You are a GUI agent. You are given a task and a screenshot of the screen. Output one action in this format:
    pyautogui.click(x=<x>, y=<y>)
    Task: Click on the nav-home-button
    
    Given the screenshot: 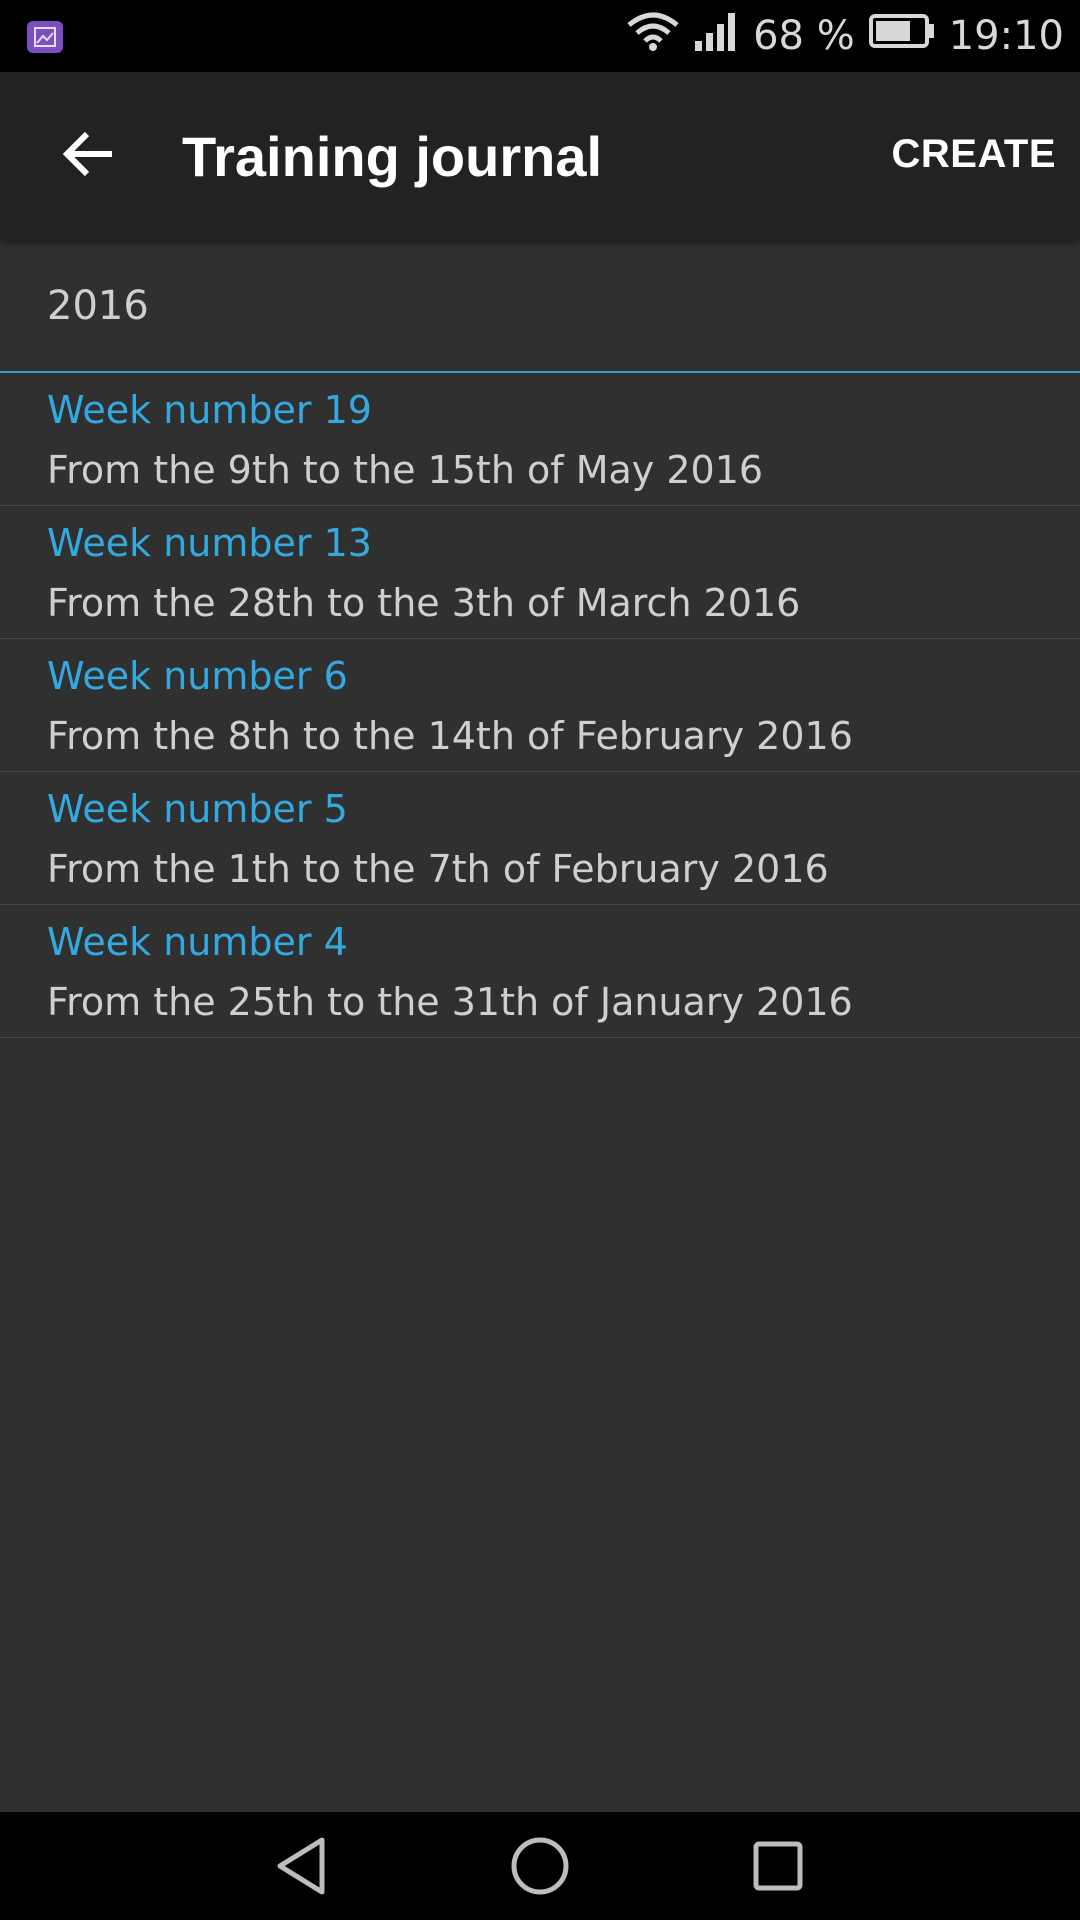 What is the action you would take?
    pyautogui.click(x=540, y=1866)
    